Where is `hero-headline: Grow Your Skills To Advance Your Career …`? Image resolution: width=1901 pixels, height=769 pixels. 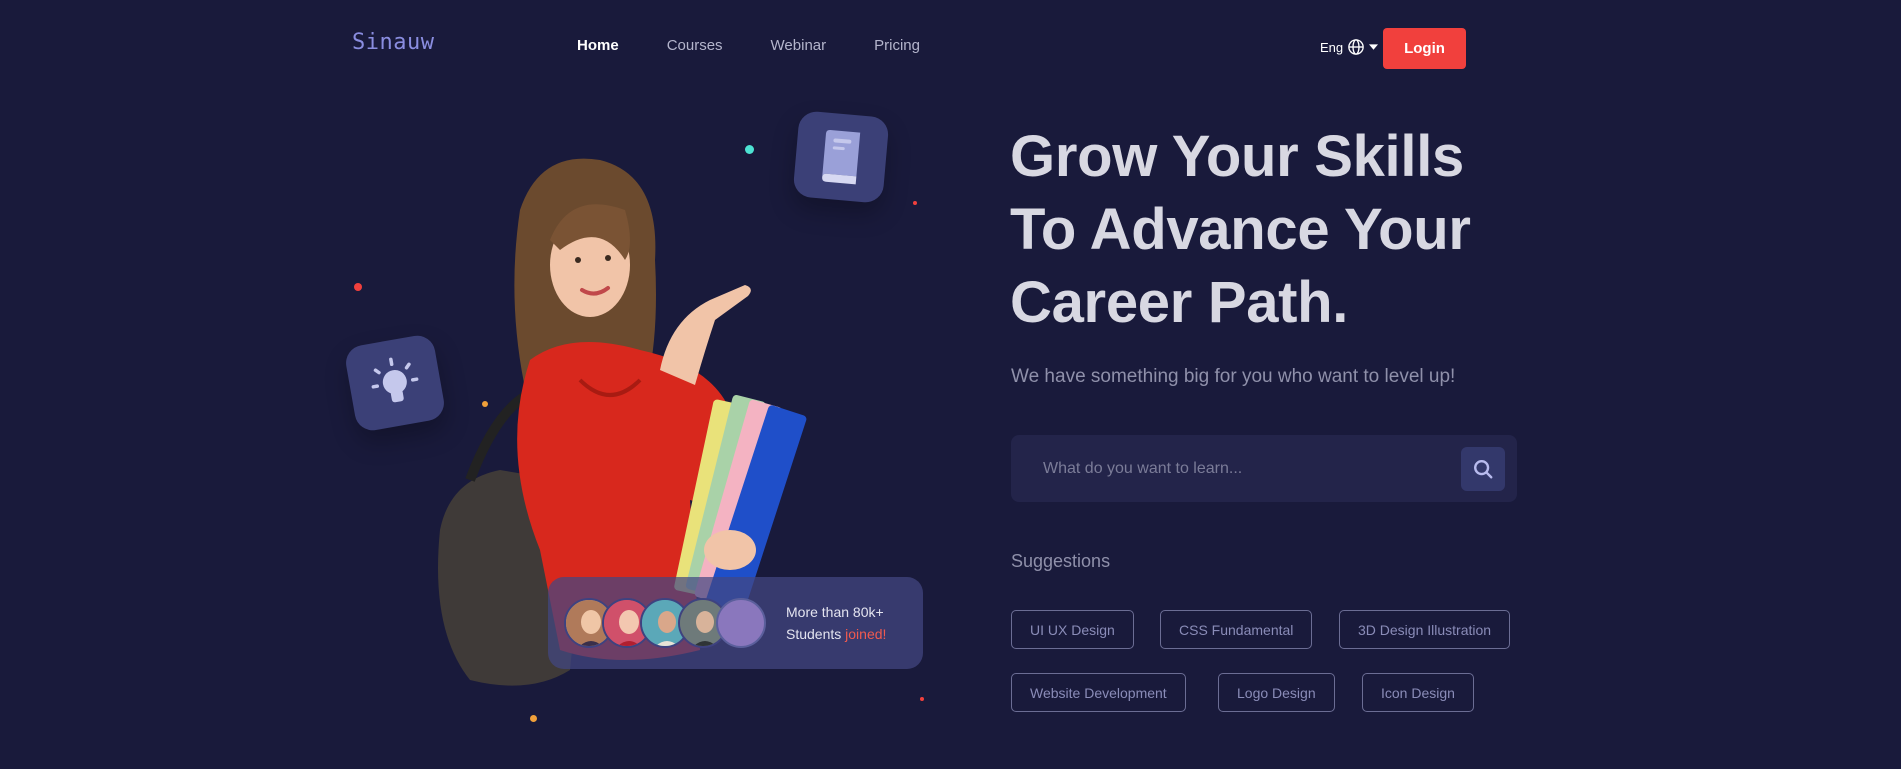
hero-headline: Grow Your Skills To Advance Your Career … is located at coordinates (1290, 229).